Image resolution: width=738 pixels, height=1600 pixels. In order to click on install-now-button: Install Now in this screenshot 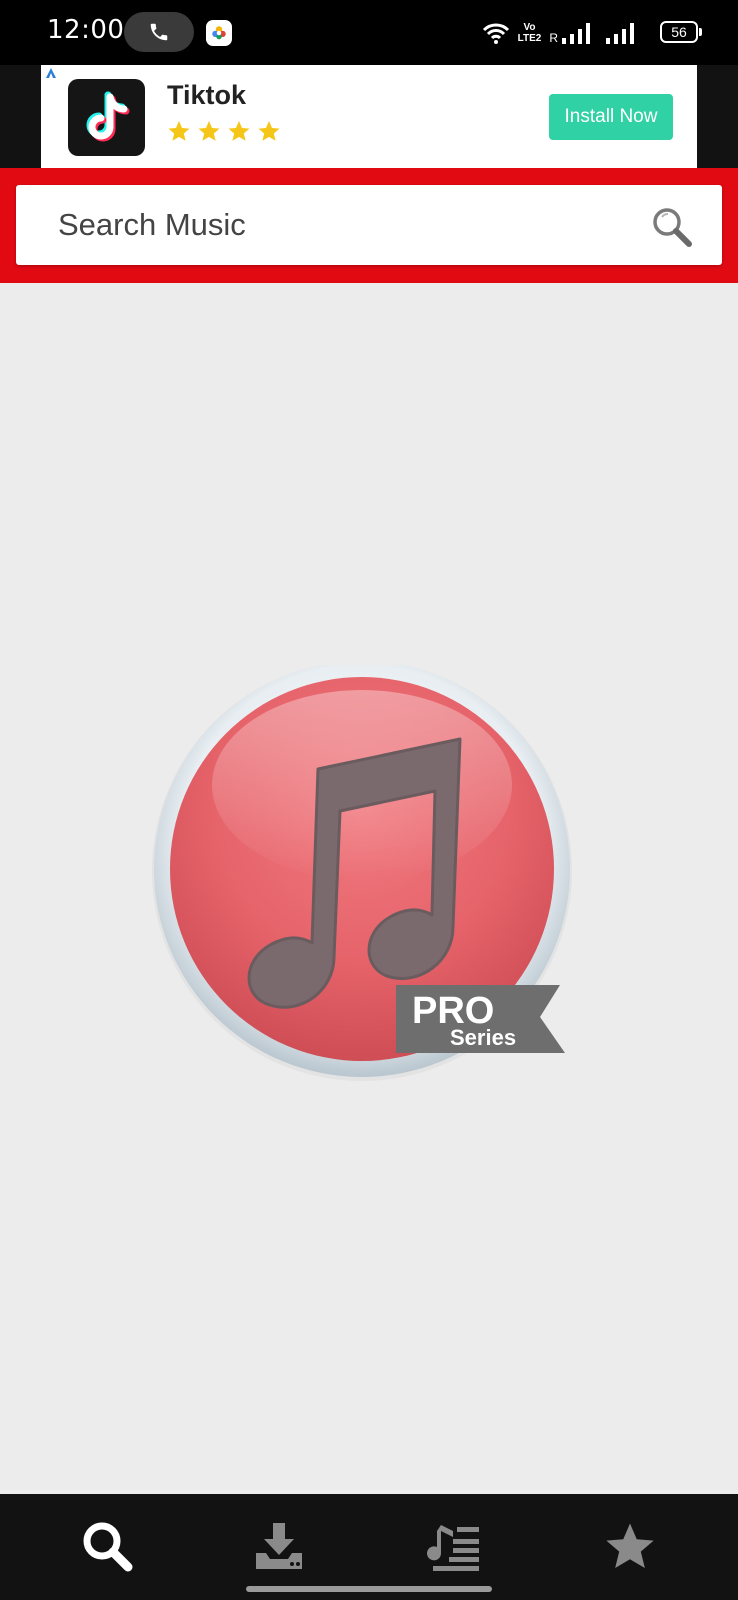, I will do `click(611, 117)`.